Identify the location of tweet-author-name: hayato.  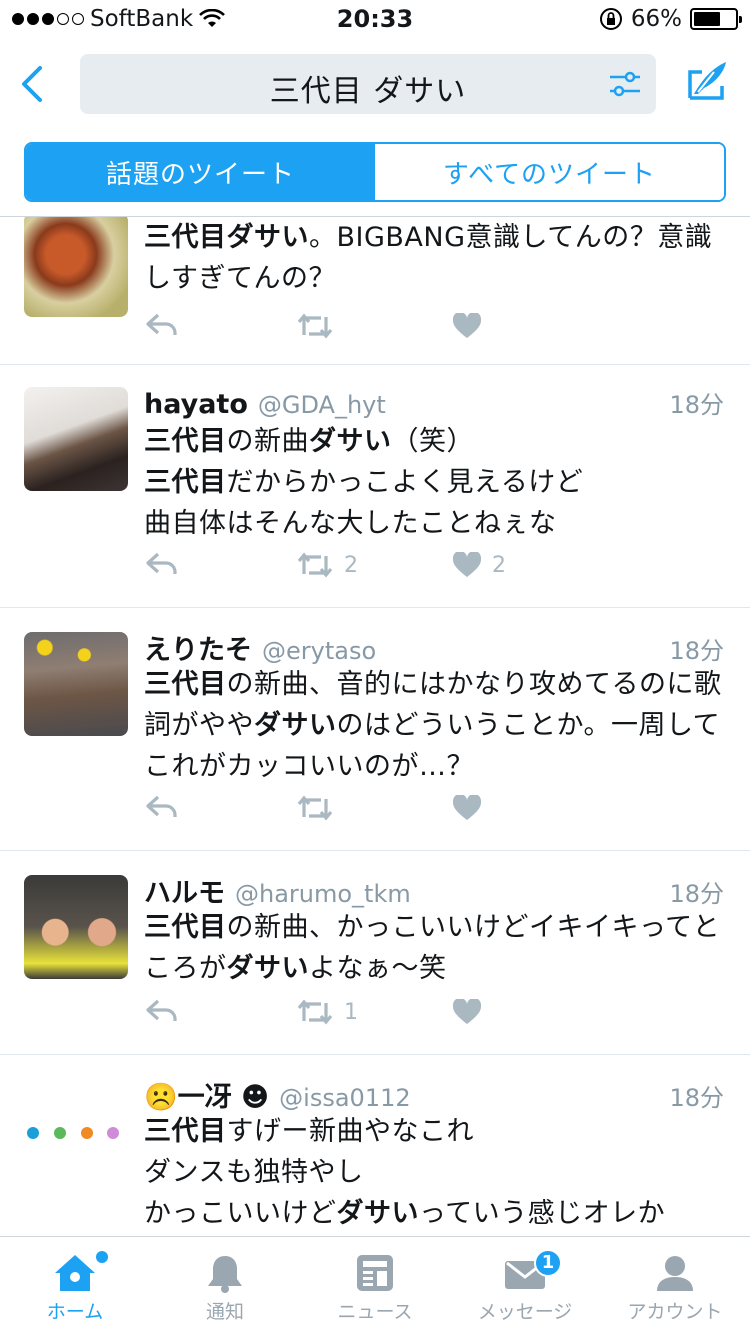
(196, 404).